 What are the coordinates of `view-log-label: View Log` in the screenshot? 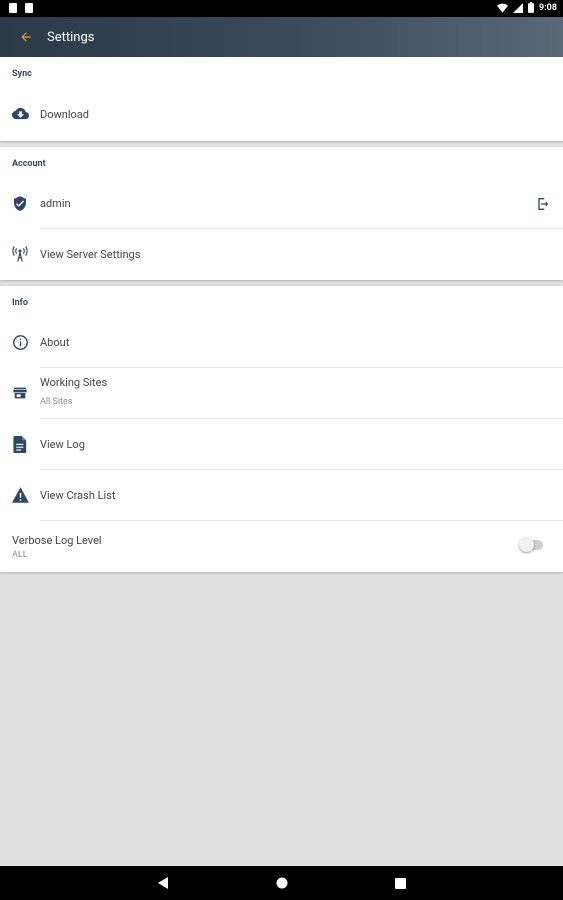 It's located at (62, 444).